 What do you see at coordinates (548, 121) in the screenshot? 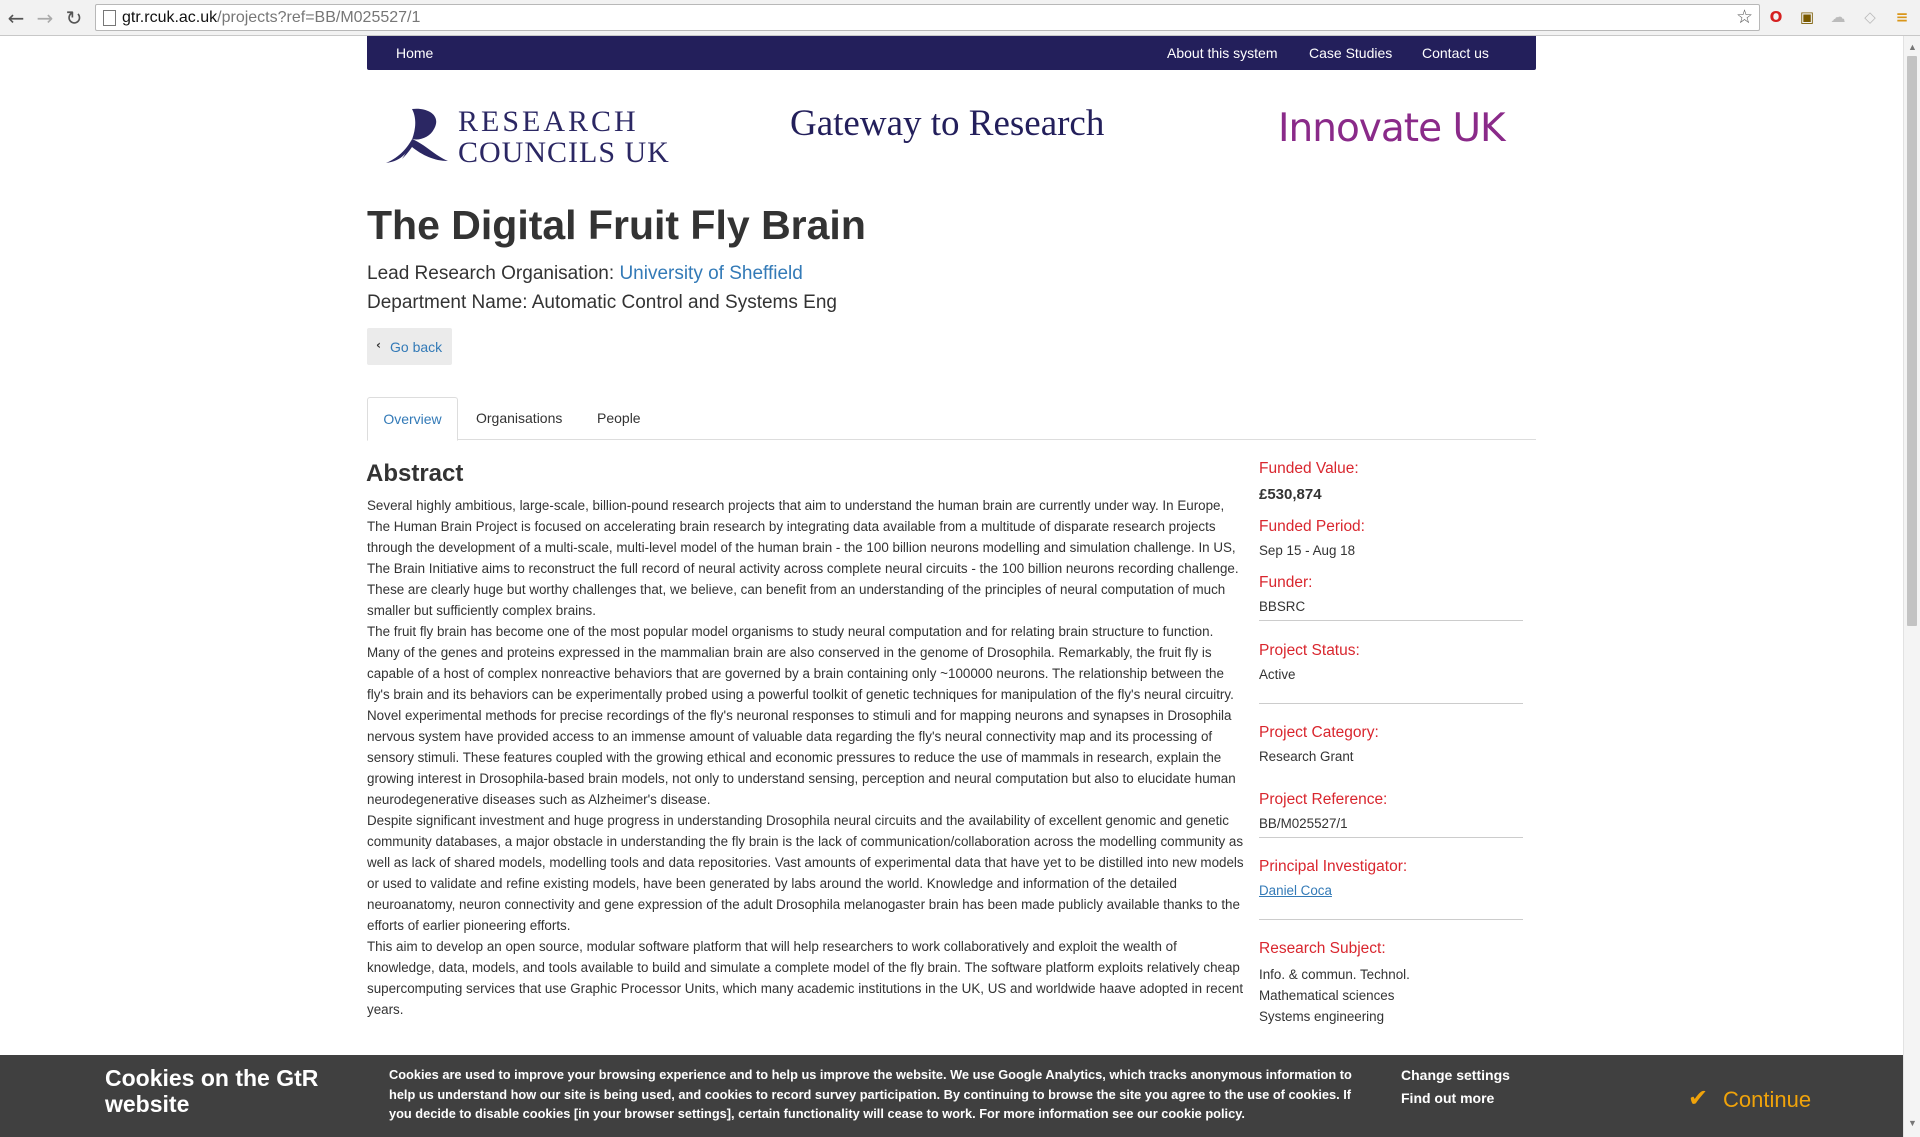
I see `rcuk-logo-line1: RESEARCH` at bounding box center [548, 121].